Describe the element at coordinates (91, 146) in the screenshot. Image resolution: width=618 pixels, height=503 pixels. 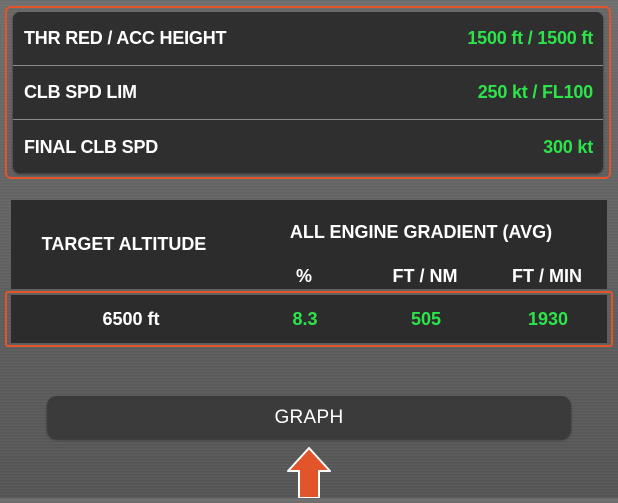
I see `setting-label: FINAL CLB SPD` at that location.